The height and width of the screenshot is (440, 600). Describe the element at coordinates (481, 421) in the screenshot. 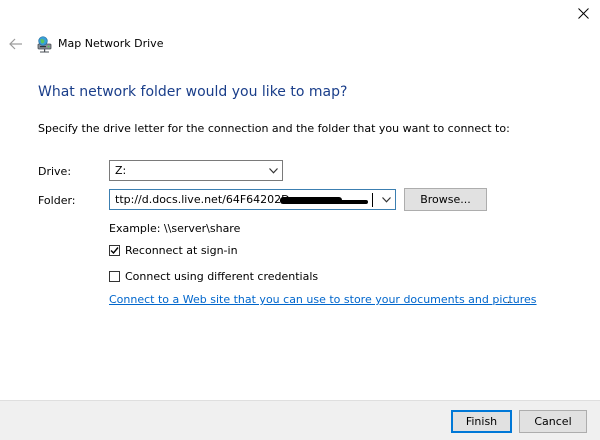

I see `finish-button: Finish` at that location.